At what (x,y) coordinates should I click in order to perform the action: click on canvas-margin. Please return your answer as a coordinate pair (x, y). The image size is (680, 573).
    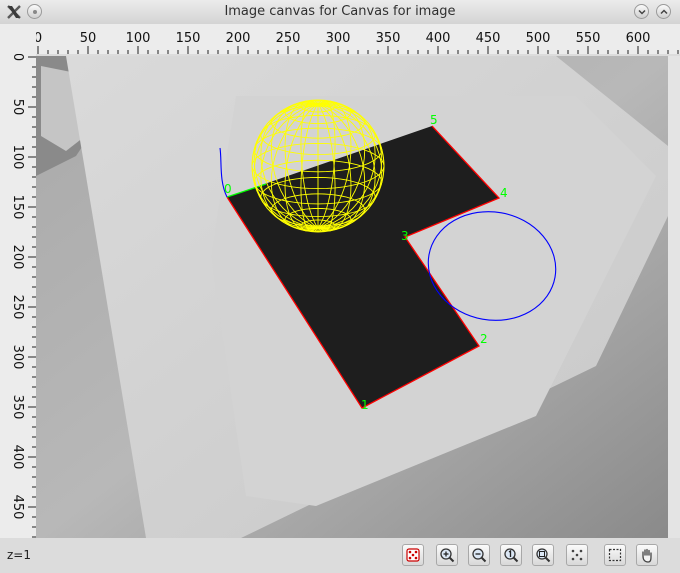
    Looking at the image, I should click on (674, 297).